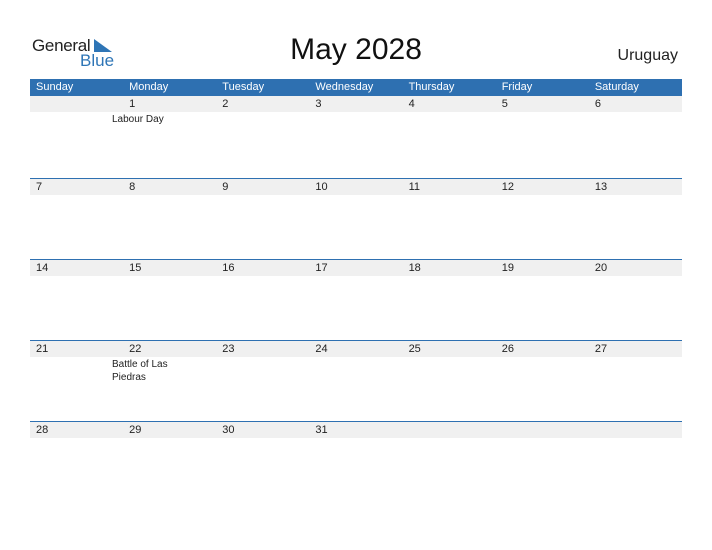 This screenshot has width=712, height=550. I want to click on day-number: 17, so click(321, 268).